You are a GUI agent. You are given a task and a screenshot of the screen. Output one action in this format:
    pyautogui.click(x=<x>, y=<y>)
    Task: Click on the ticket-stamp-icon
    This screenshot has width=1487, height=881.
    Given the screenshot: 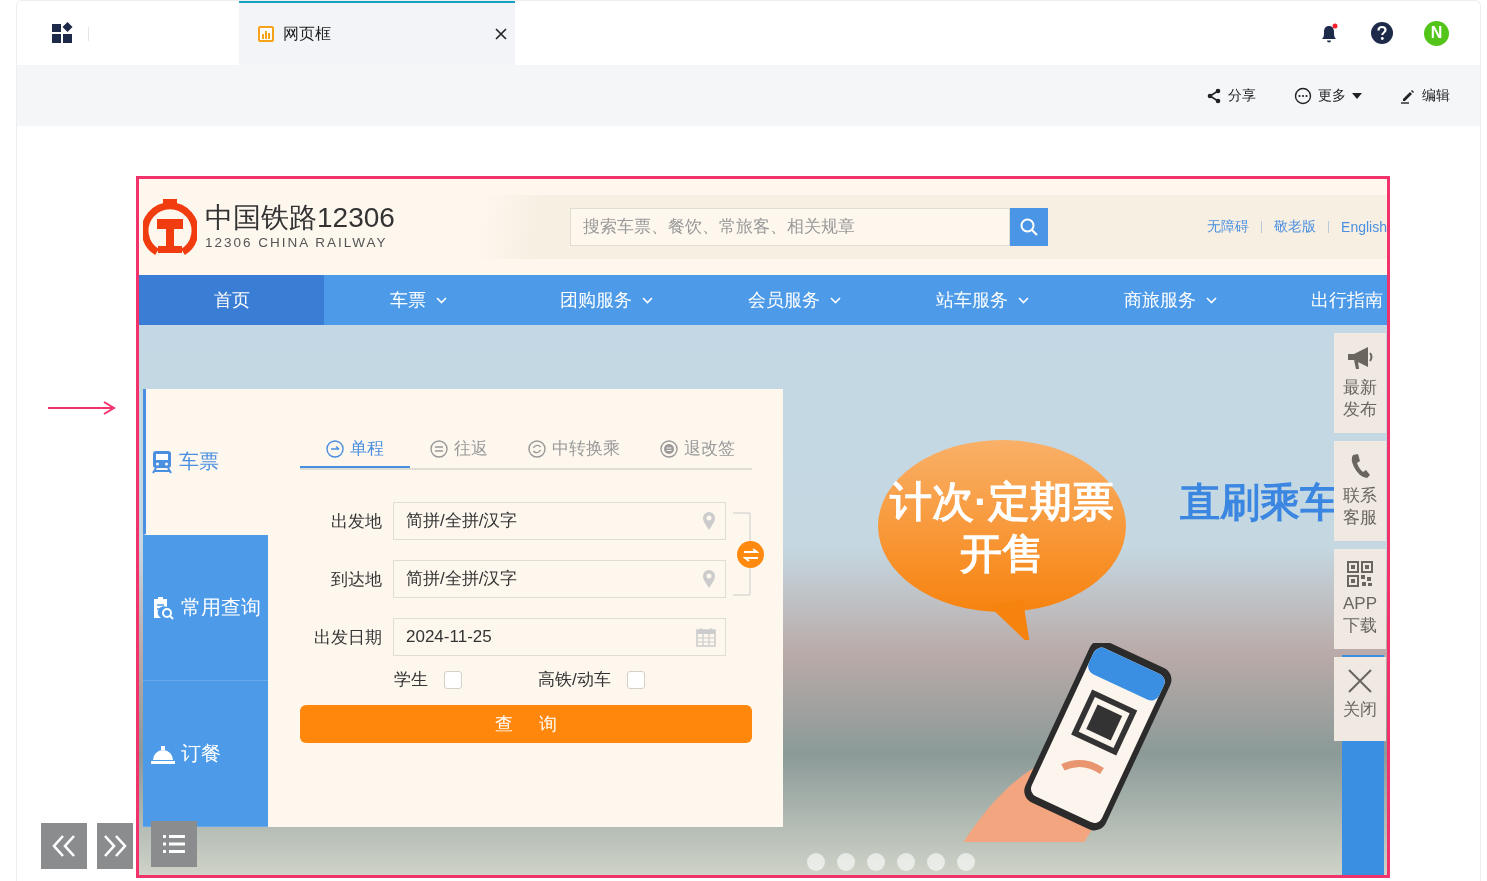 What is the action you would take?
    pyautogui.click(x=669, y=448)
    